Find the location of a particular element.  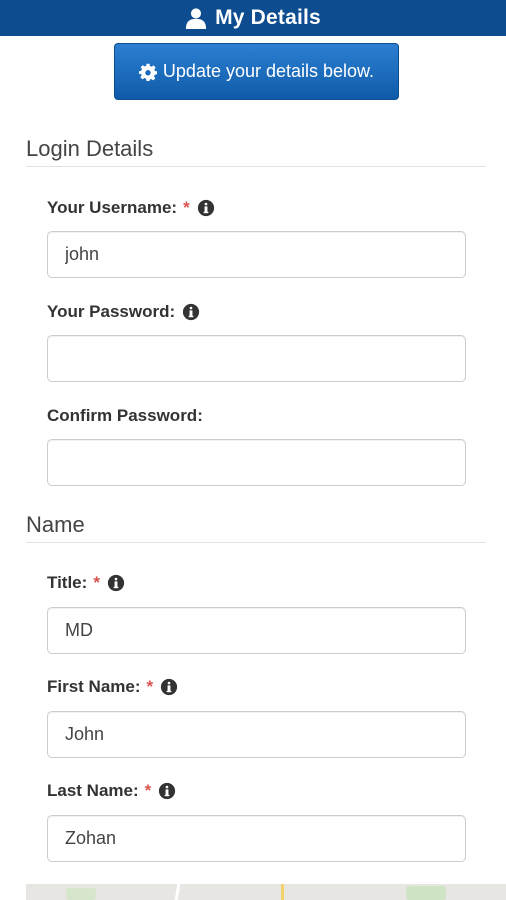

title-label-row: Title: * is located at coordinates (86, 583).